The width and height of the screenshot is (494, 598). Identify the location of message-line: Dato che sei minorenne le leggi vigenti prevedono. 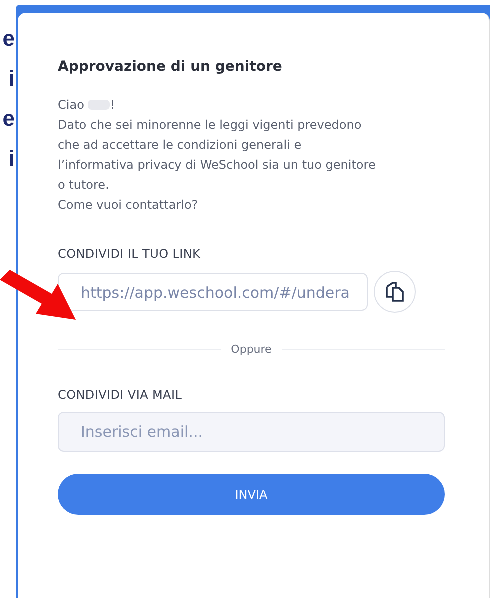
(210, 125).